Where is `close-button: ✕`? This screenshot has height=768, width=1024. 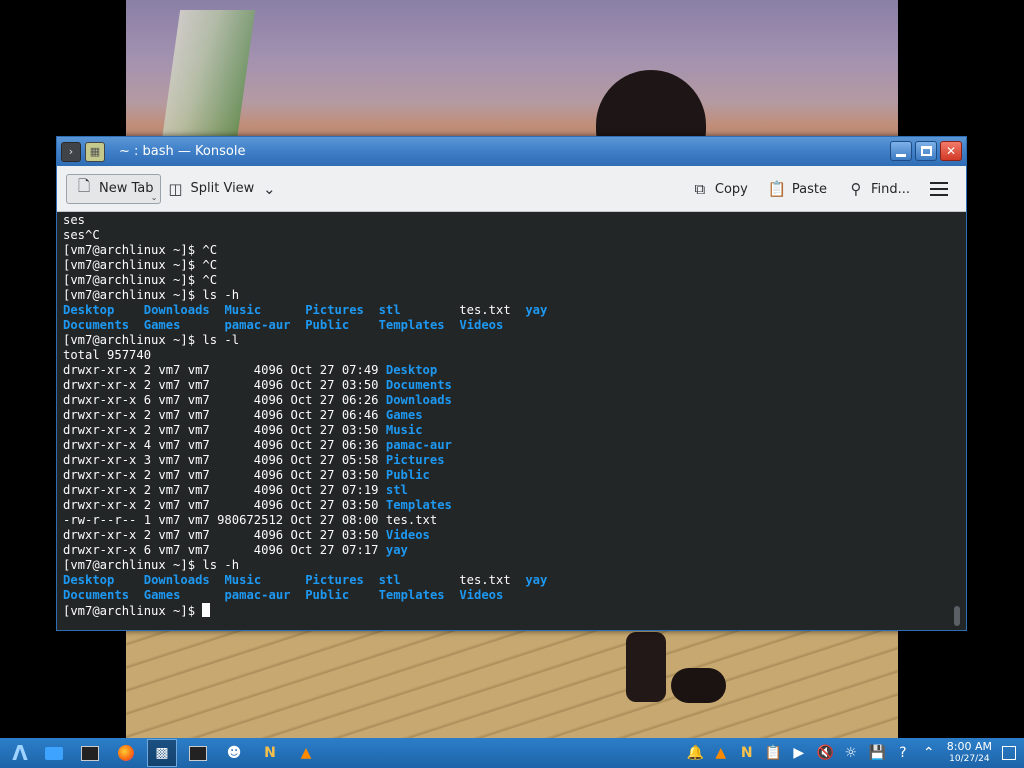 close-button: ✕ is located at coordinates (951, 151).